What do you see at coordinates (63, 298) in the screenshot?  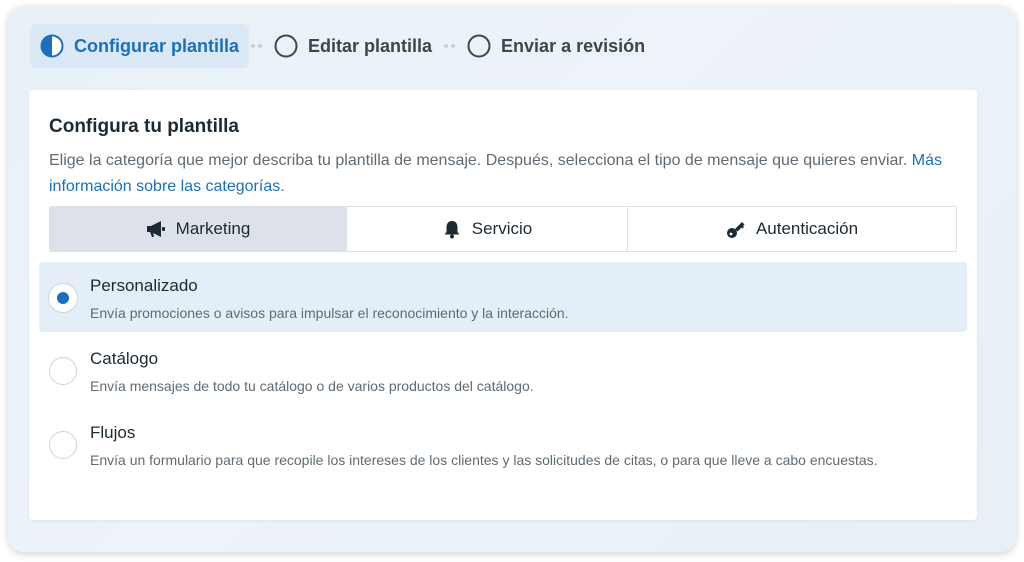 I see `radio-personalizado` at bounding box center [63, 298].